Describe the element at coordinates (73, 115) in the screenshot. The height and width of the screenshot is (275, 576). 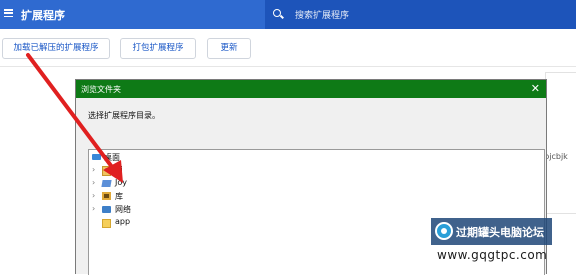
I see `arrow-shaft` at that location.